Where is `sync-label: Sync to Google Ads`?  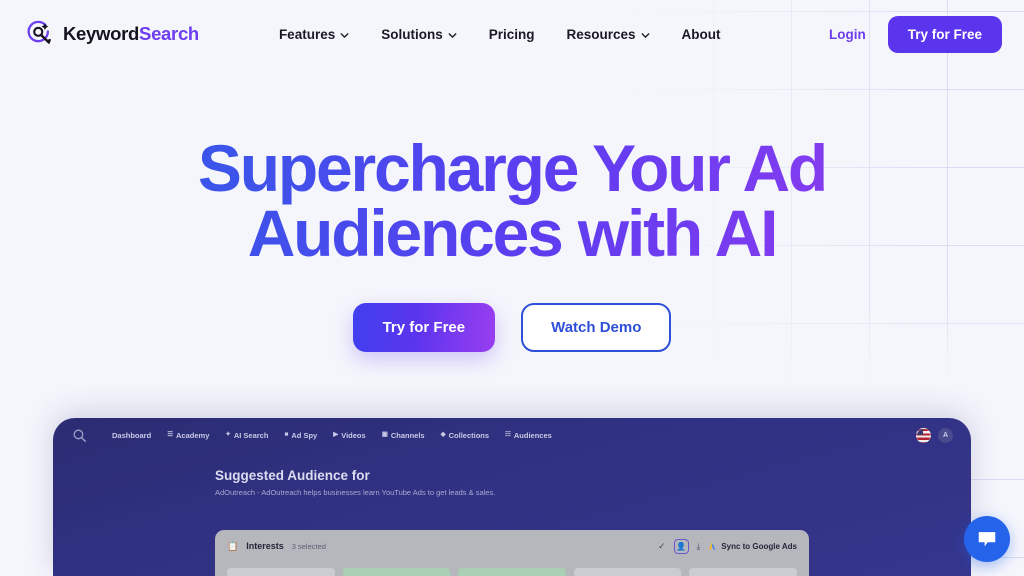 sync-label: Sync to Google Ads is located at coordinates (759, 546).